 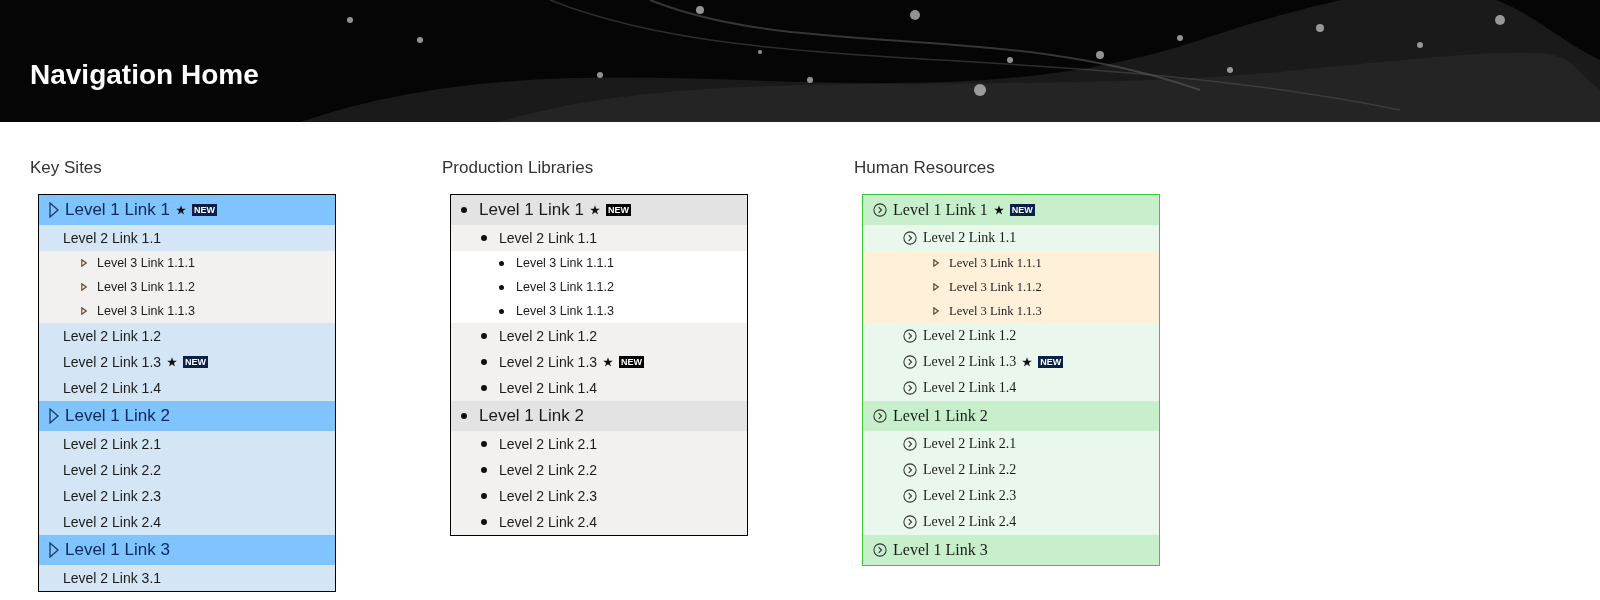 What do you see at coordinates (144, 74) in the screenshot?
I see `page-title: Navigation Home` at bounding box center [144, 74].